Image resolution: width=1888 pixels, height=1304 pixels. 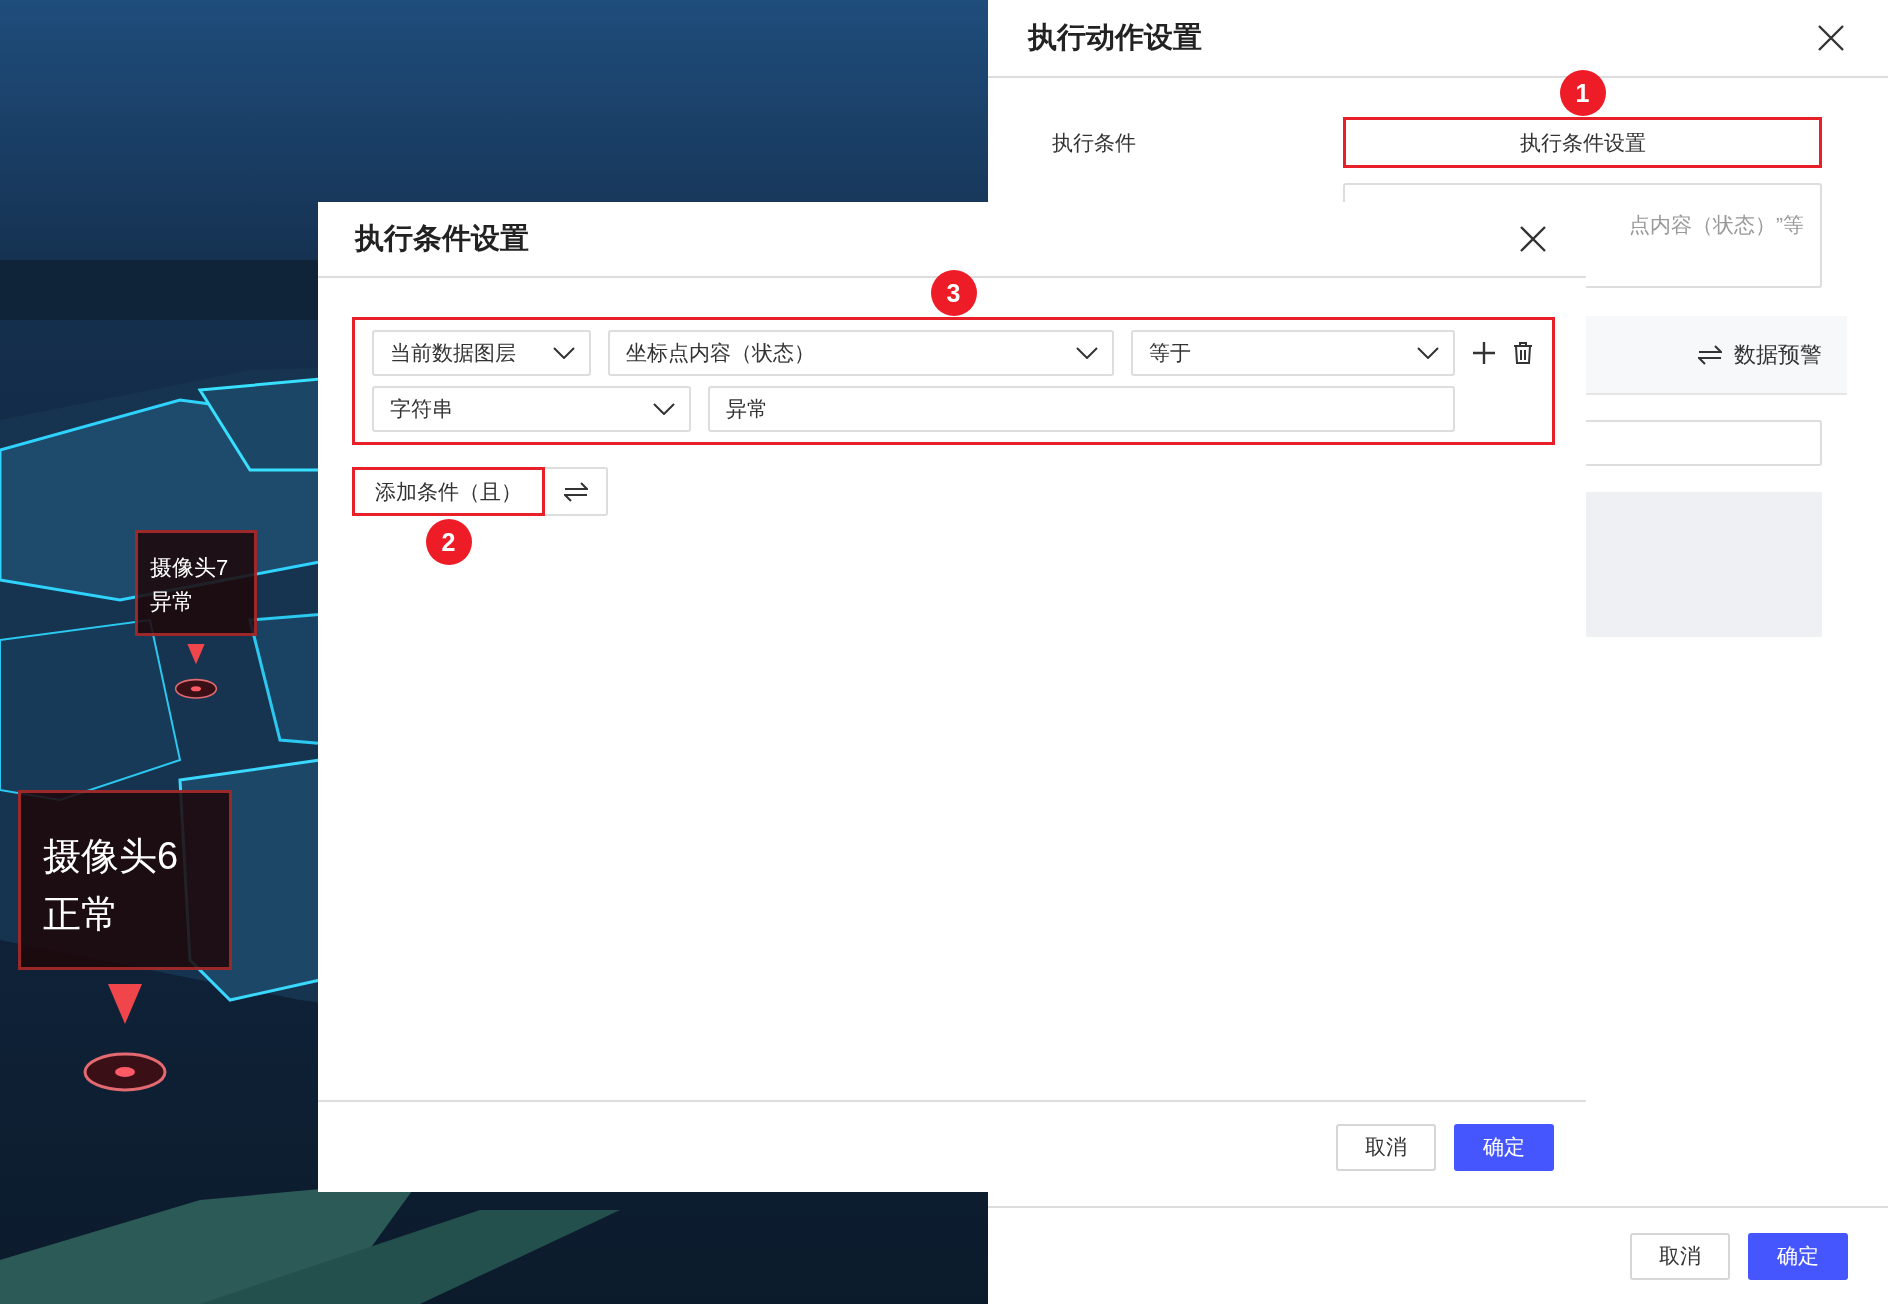 What do you see at coordinates (172, 602) in the screenshot?
I see `camera-status: 异常` at bounding box center [172, 602].